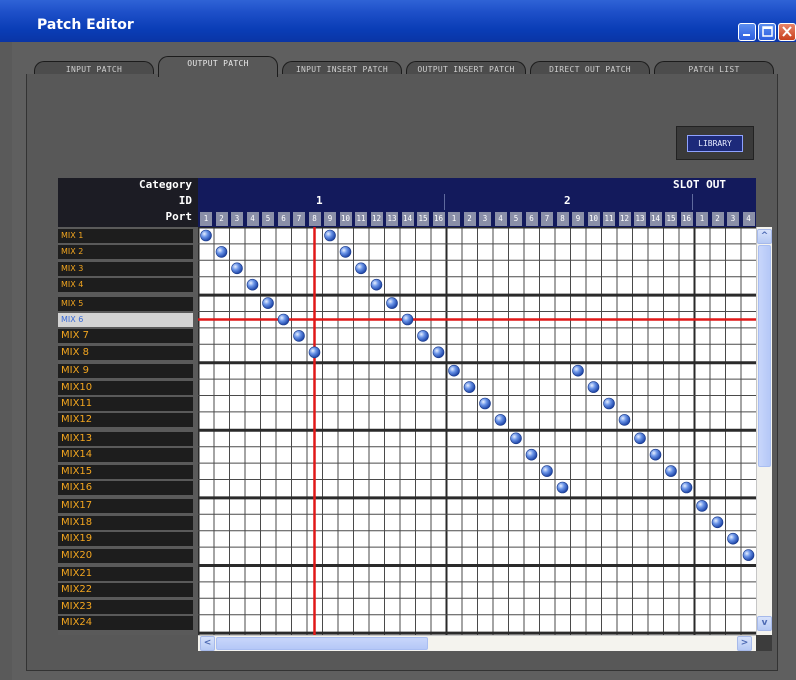 This screenshot has width=796, height=680. Describe the element at coordinates (125, 303) in the screenshot. I see `row-label: MIX 5` at that location.